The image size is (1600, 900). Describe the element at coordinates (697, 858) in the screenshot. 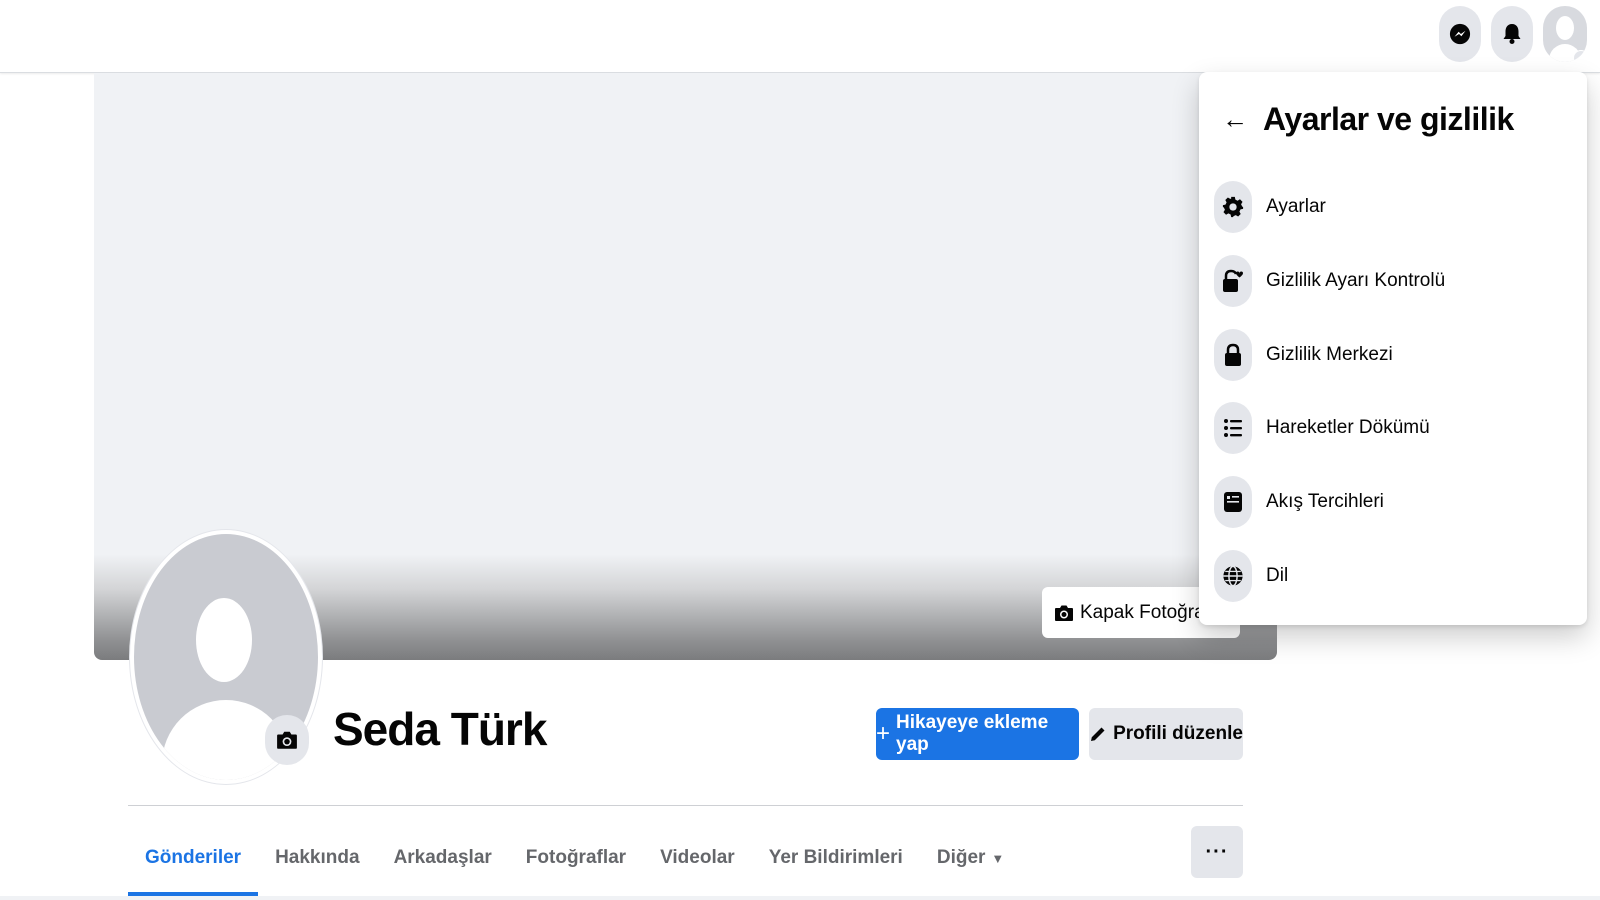

I see `tab-videos: Videolar` at that location.